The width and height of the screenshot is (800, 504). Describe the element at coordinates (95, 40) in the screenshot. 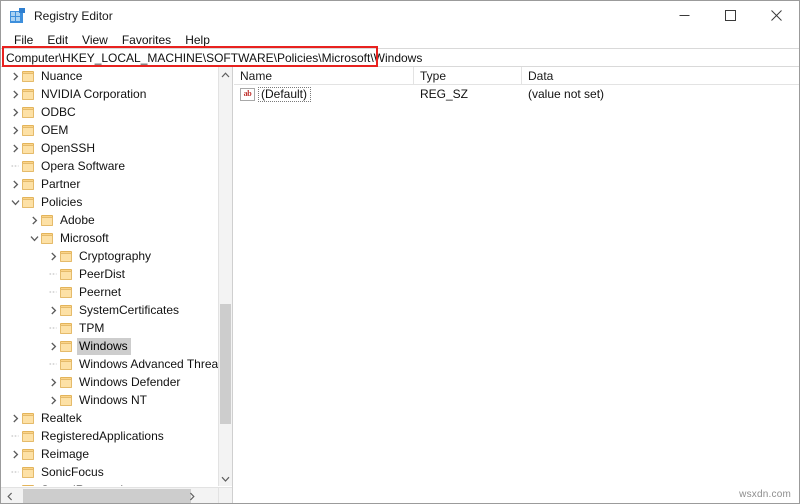

I see `menu-item-view: View` at that location.